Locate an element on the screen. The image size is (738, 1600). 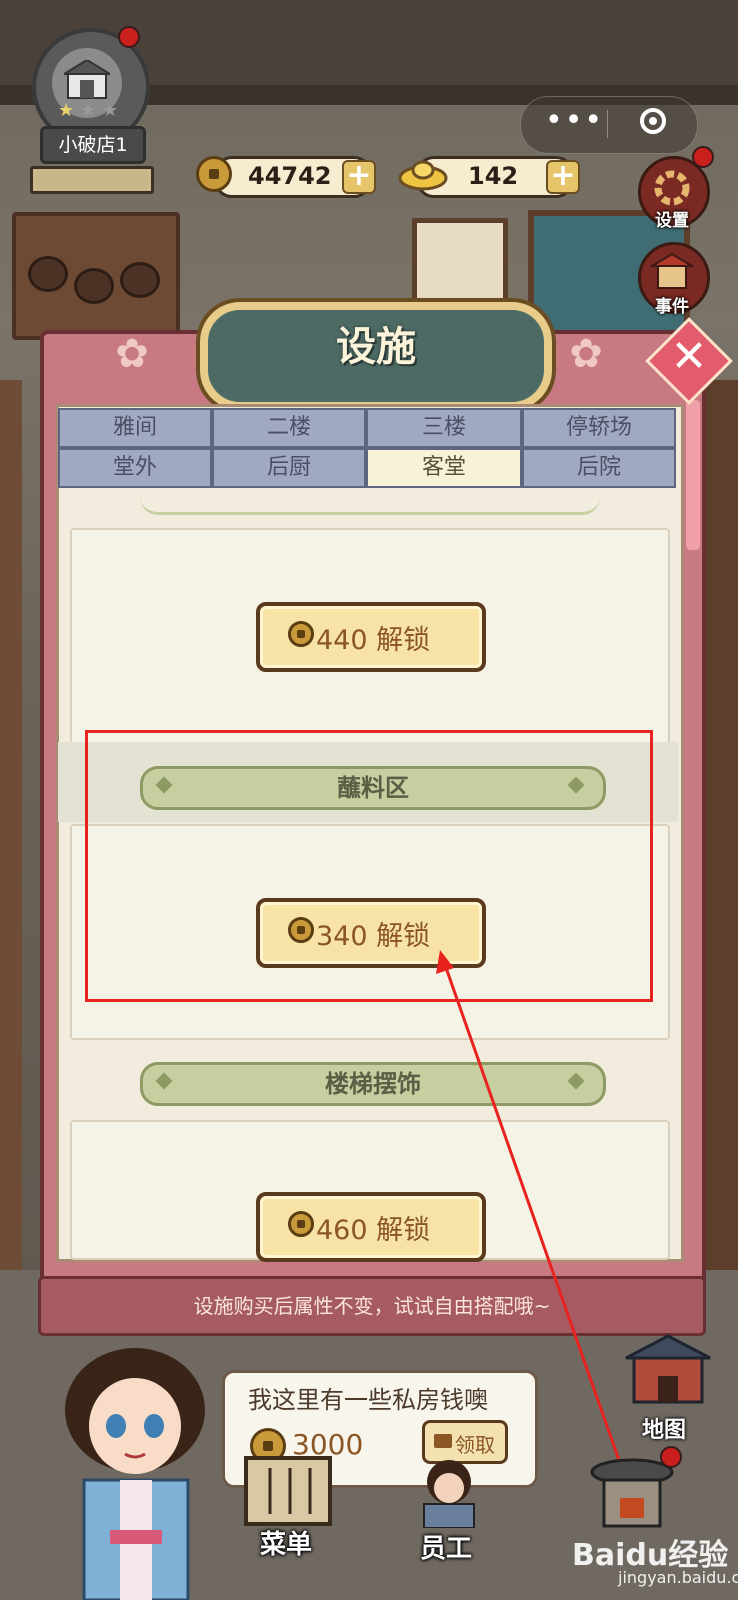
shopkeeper-girl-avatar is located at coordinates (135, 1474).